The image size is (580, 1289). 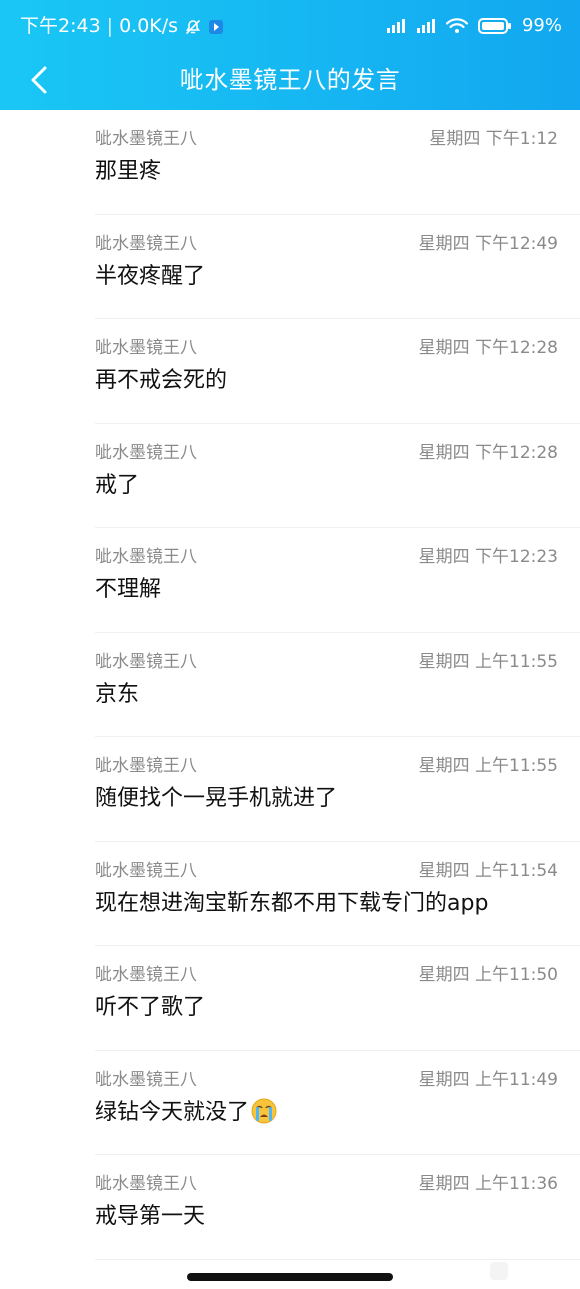 I want to click on status-time: 下午2:43, so click(x=60, y=26).